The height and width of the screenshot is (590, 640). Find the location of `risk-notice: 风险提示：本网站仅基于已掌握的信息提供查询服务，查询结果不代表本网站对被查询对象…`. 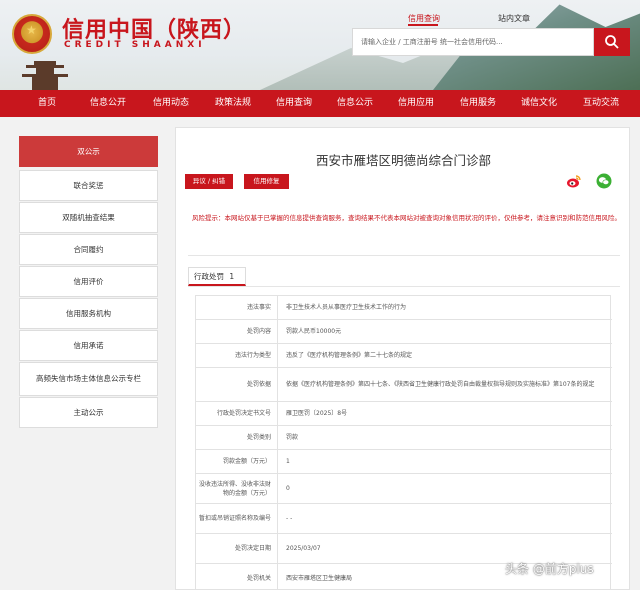

risk-notice: 风险提示：本网站仅基于已掌握的信息提供查询服务，查询结果不代表本网站对被查询对象… is located at coordinates (406, 218).